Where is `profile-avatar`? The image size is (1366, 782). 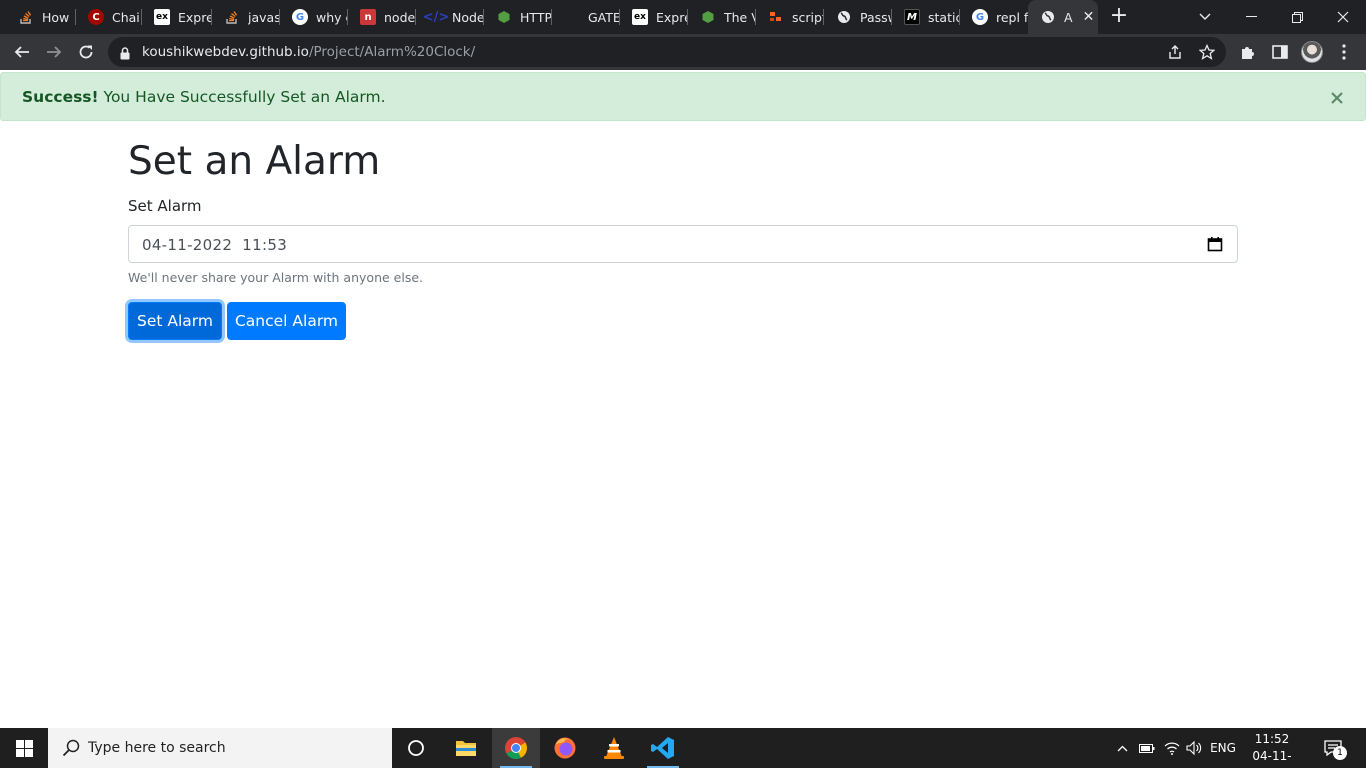
profile-avatar is located at coordinates (1312, 52).